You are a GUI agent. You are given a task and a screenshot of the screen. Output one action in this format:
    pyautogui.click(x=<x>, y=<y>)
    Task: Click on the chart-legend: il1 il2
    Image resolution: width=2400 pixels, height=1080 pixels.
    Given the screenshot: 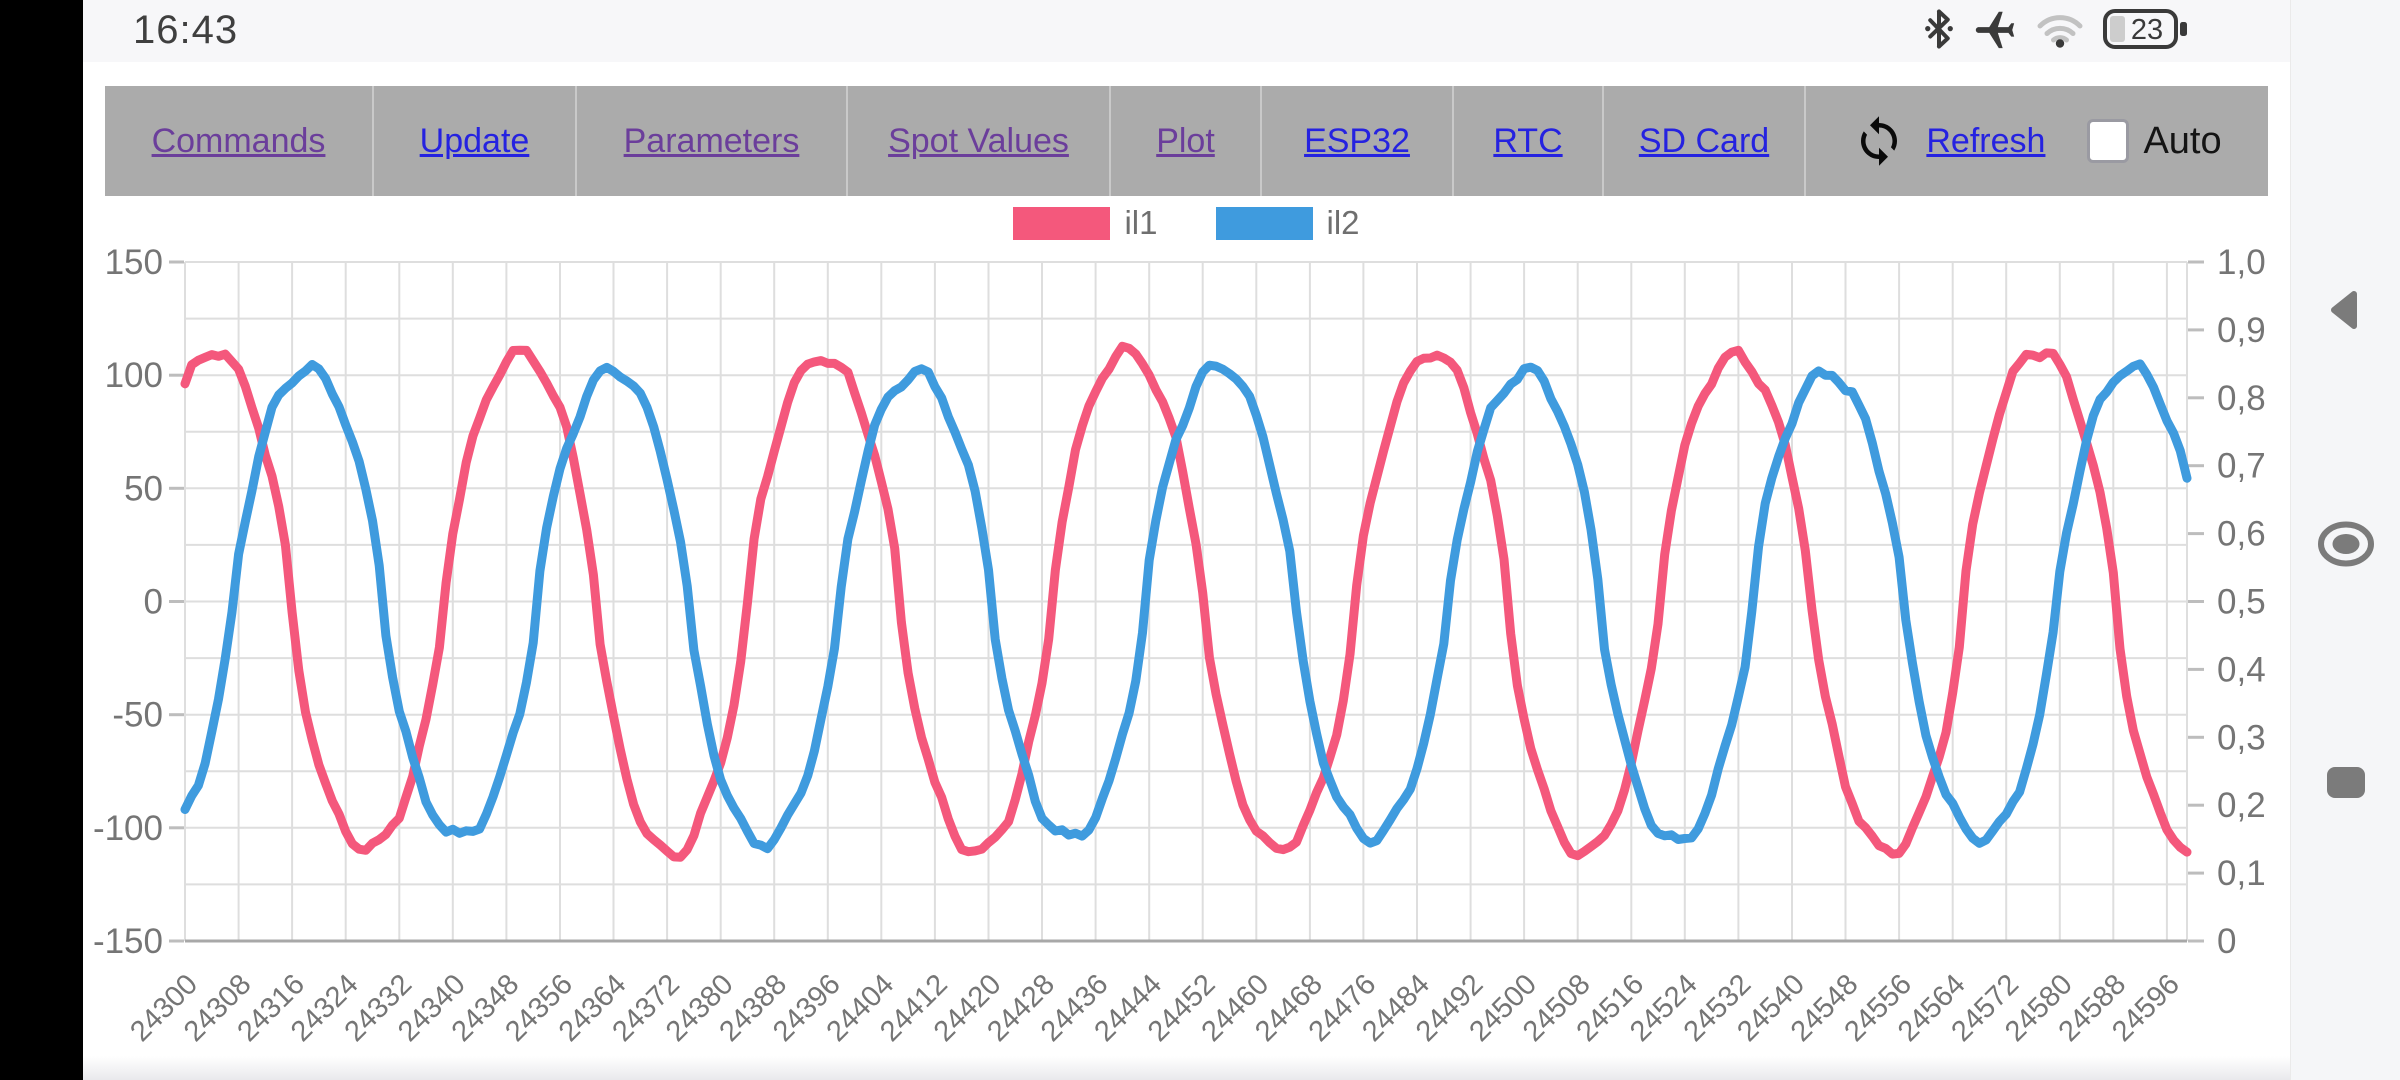 What is the action you would take?
    pyautogui.click(x=1186, y=223)
    